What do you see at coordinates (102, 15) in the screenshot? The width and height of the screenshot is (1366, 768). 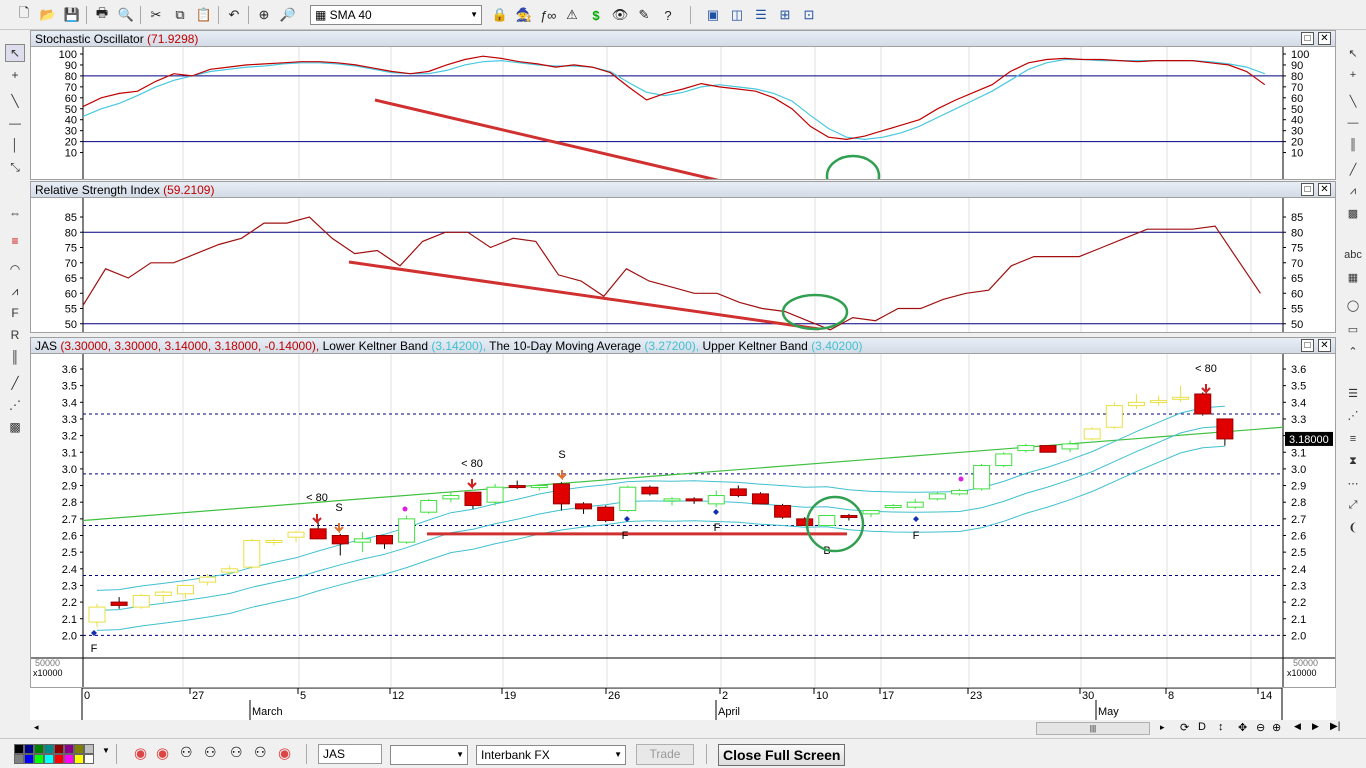 I see `print-icon: 🖶` at bounding box center [102, 15].